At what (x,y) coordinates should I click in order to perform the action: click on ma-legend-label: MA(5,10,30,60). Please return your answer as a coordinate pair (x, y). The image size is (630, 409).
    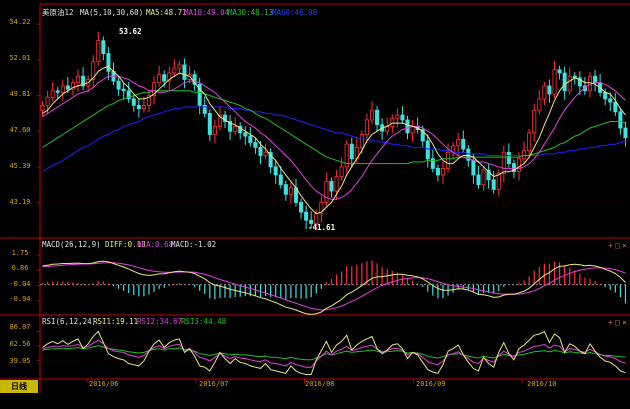
    Looking at the image, I should click on (112, 12).